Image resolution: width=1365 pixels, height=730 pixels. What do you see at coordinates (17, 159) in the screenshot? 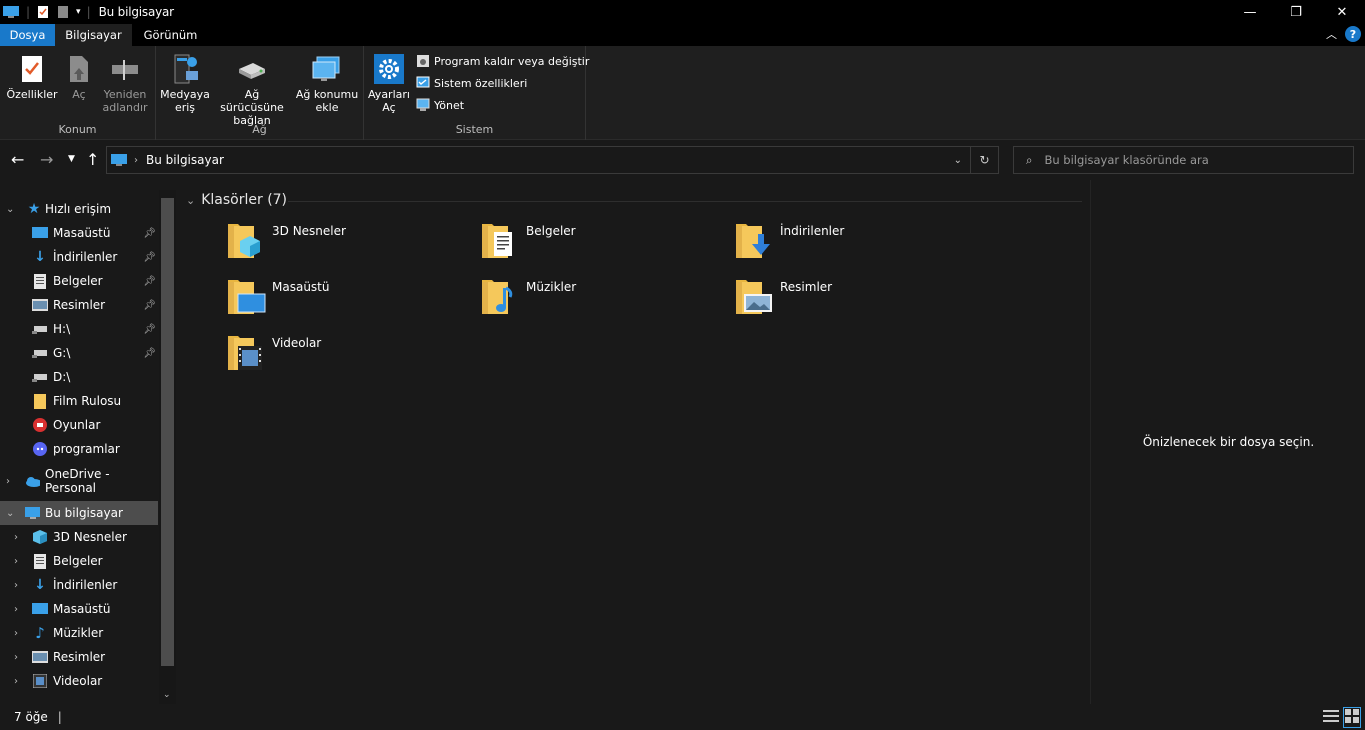
I see `back-arrow-icon: ←` at bounding box center [17, 159].